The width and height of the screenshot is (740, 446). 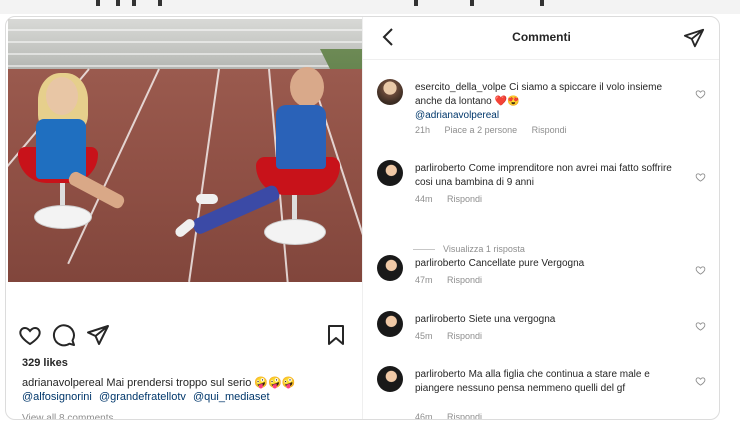 What do you see at coordinates (207, 199) in the screenshot?
I see `sneaker` at bounding box center [207, 199].